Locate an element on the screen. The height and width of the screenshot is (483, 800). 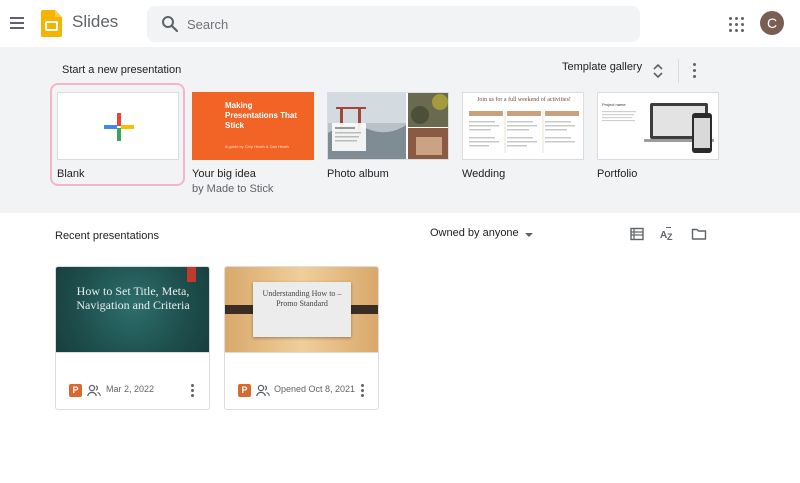
account-avatar: C is located at coordinates (772, 23).